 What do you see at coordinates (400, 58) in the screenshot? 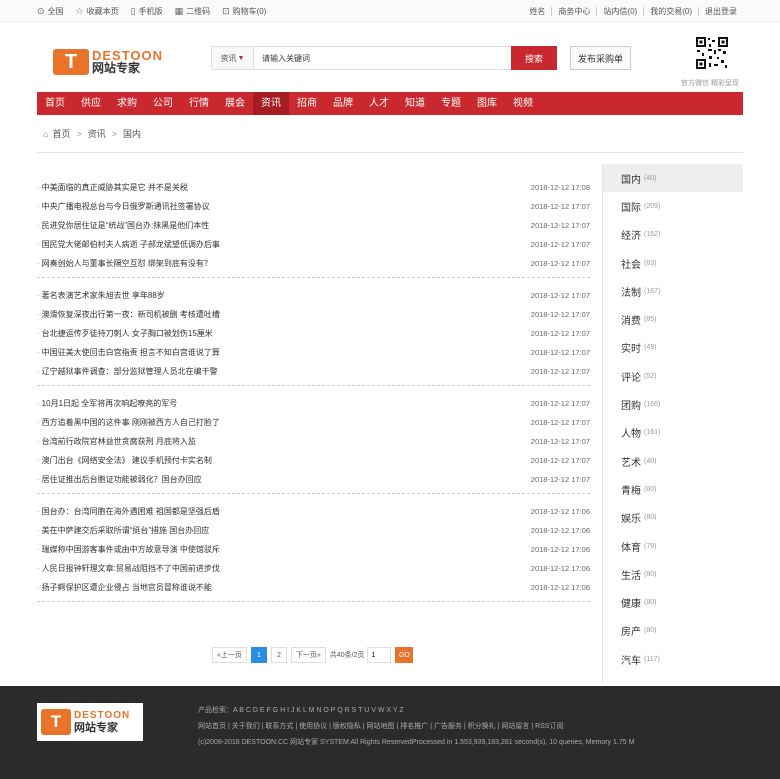
I see `search-input` at bounding box center [400, 58].